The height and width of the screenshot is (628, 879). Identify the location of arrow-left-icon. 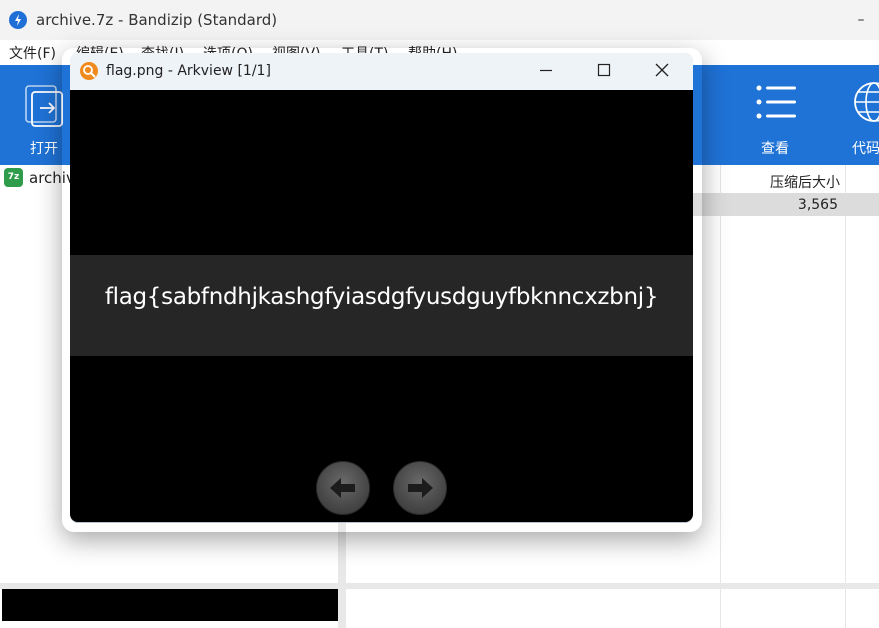
(342, 488).